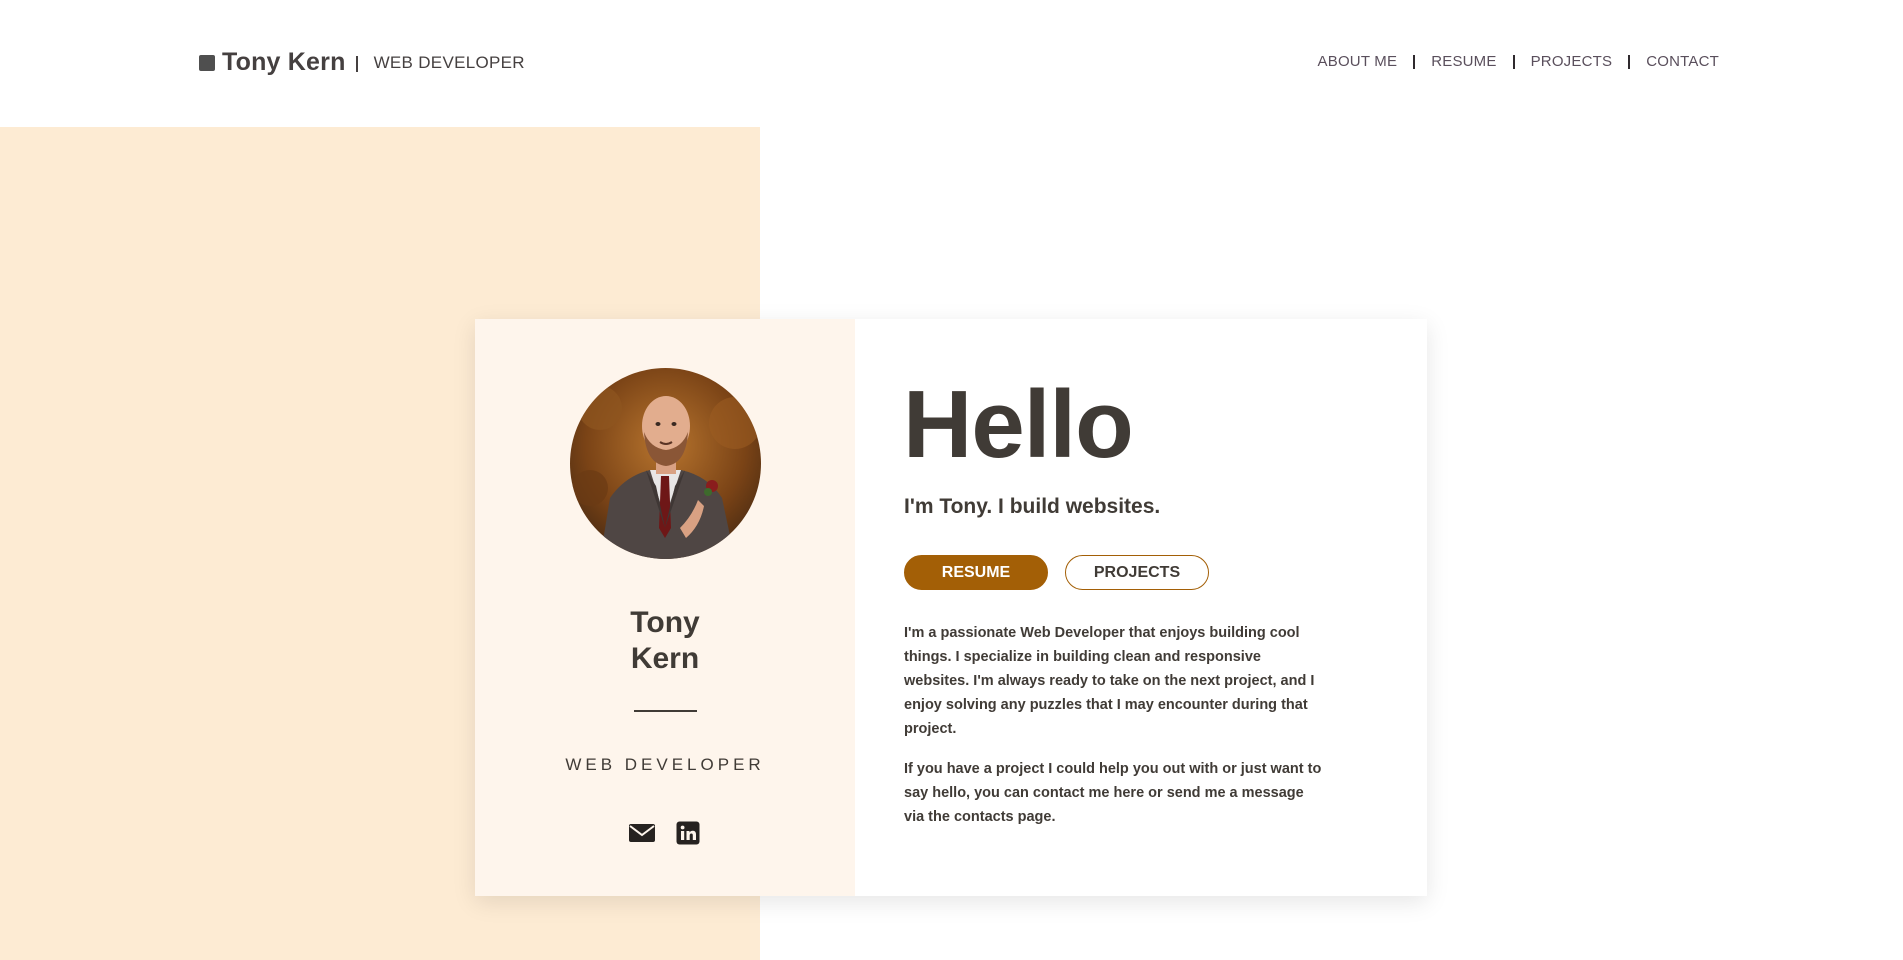 The height and width of the screenshot is (960, 1903). I want to click on resume-button: RESUME, so click(976, 572).